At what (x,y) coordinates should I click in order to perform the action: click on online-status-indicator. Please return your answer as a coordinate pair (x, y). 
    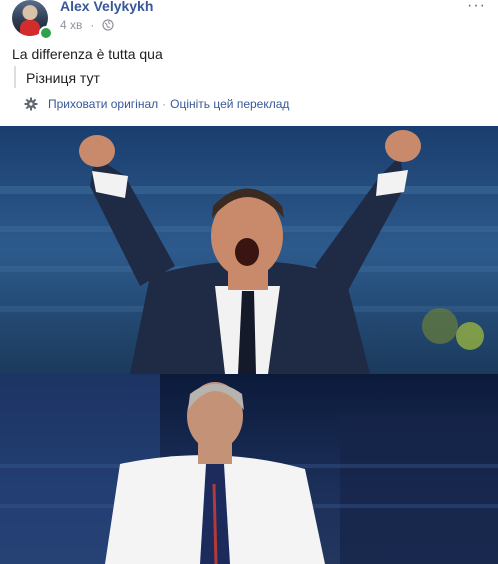
    Looking at the image, I should click on (46, 33).